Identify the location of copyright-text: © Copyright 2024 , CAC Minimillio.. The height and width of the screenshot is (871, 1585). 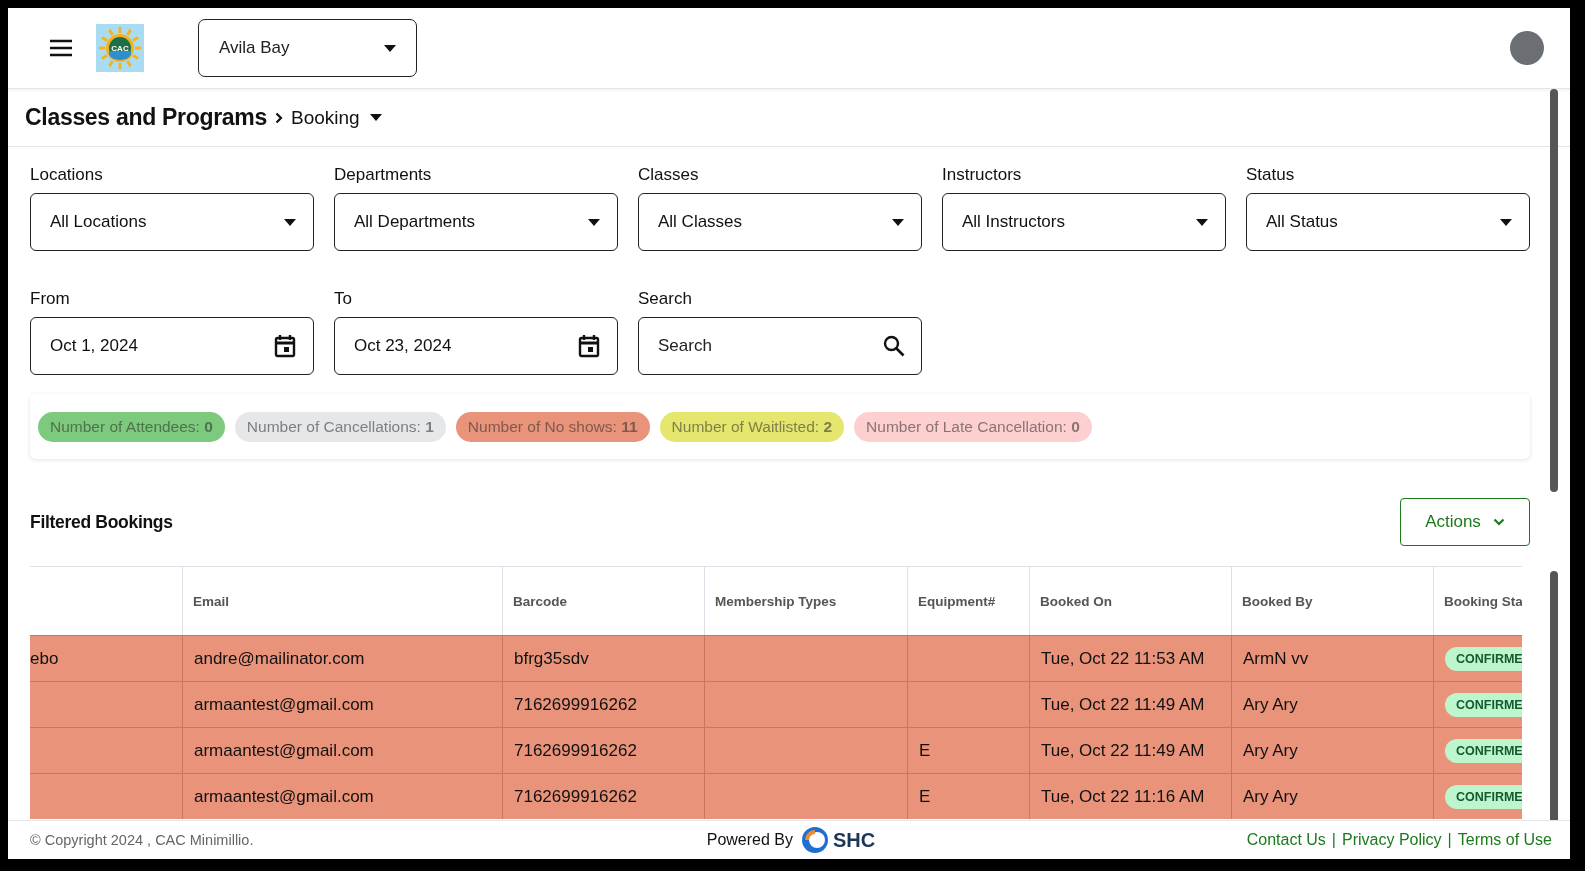
(142, 840).